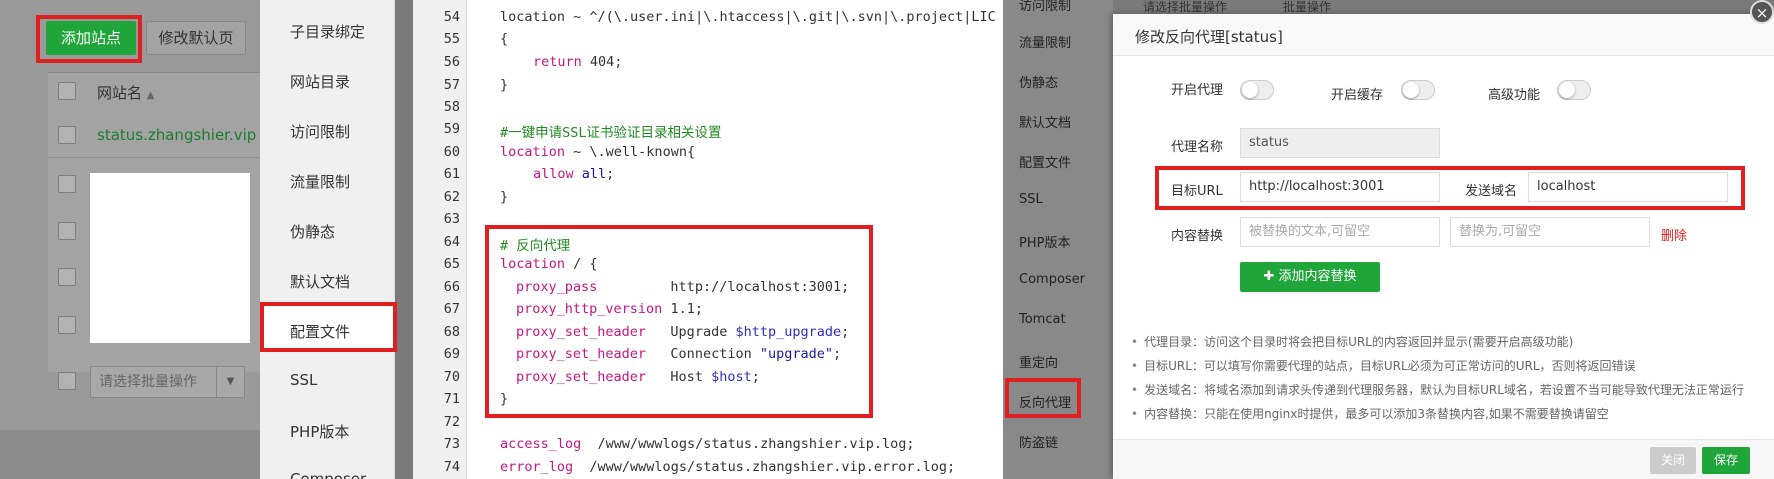  Describe the element at coordinates (1443, 35) in the screenshot. I see `dialog-header: 修改反向代理[status]` at that location.